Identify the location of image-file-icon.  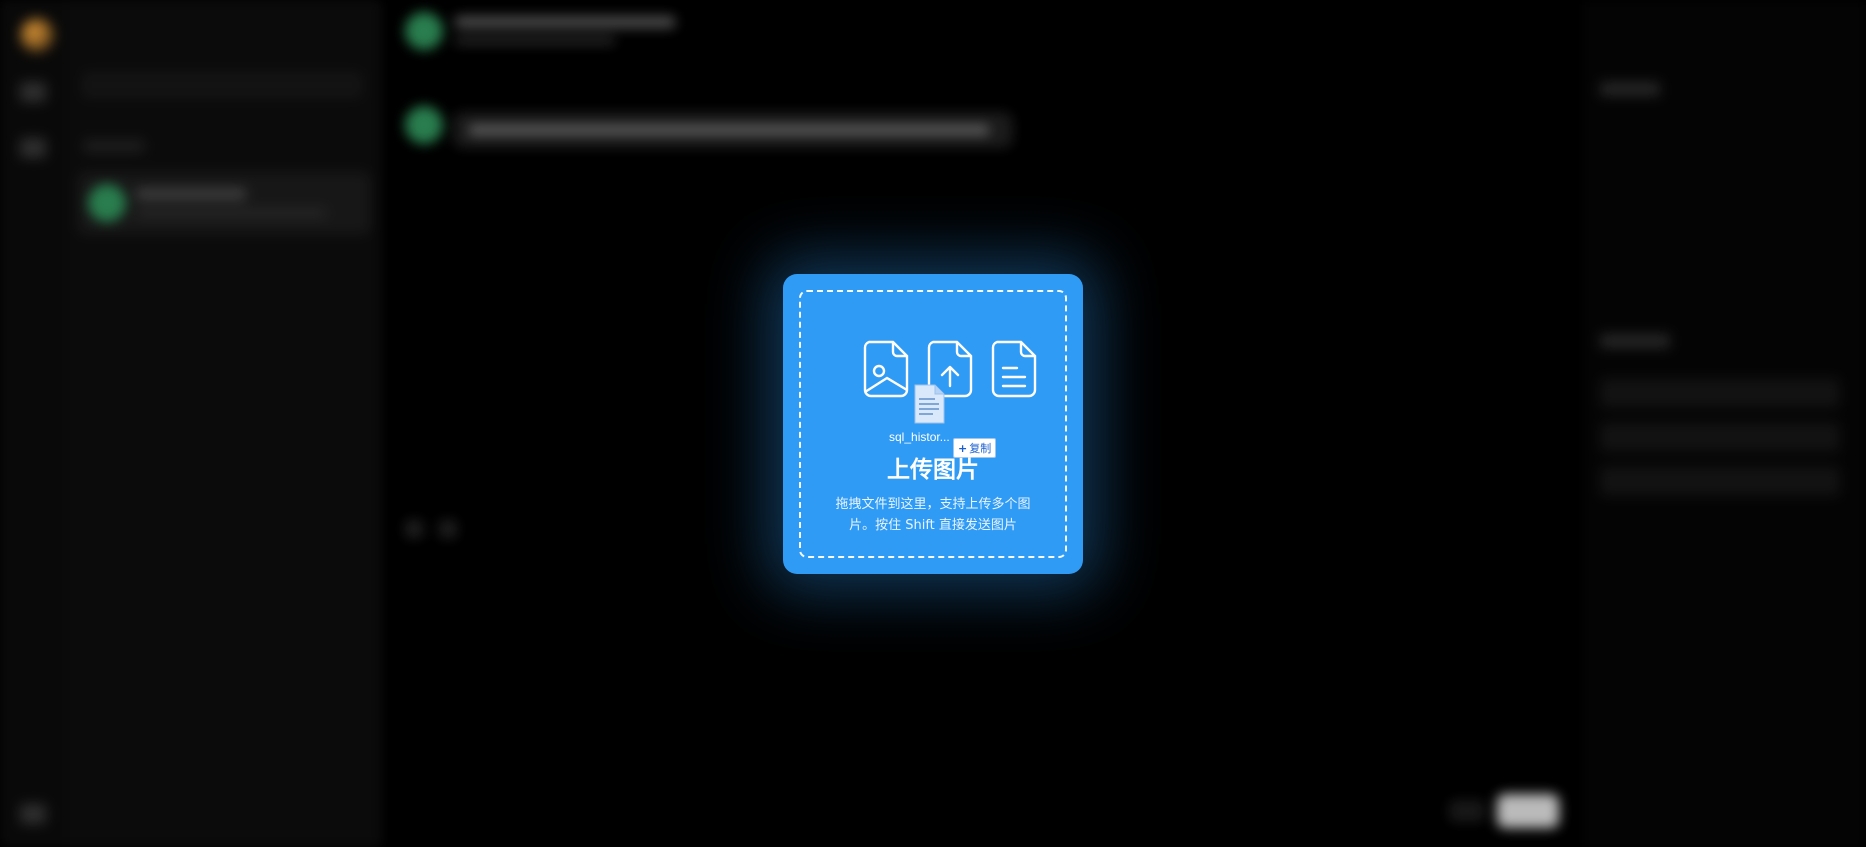
(886, 369).